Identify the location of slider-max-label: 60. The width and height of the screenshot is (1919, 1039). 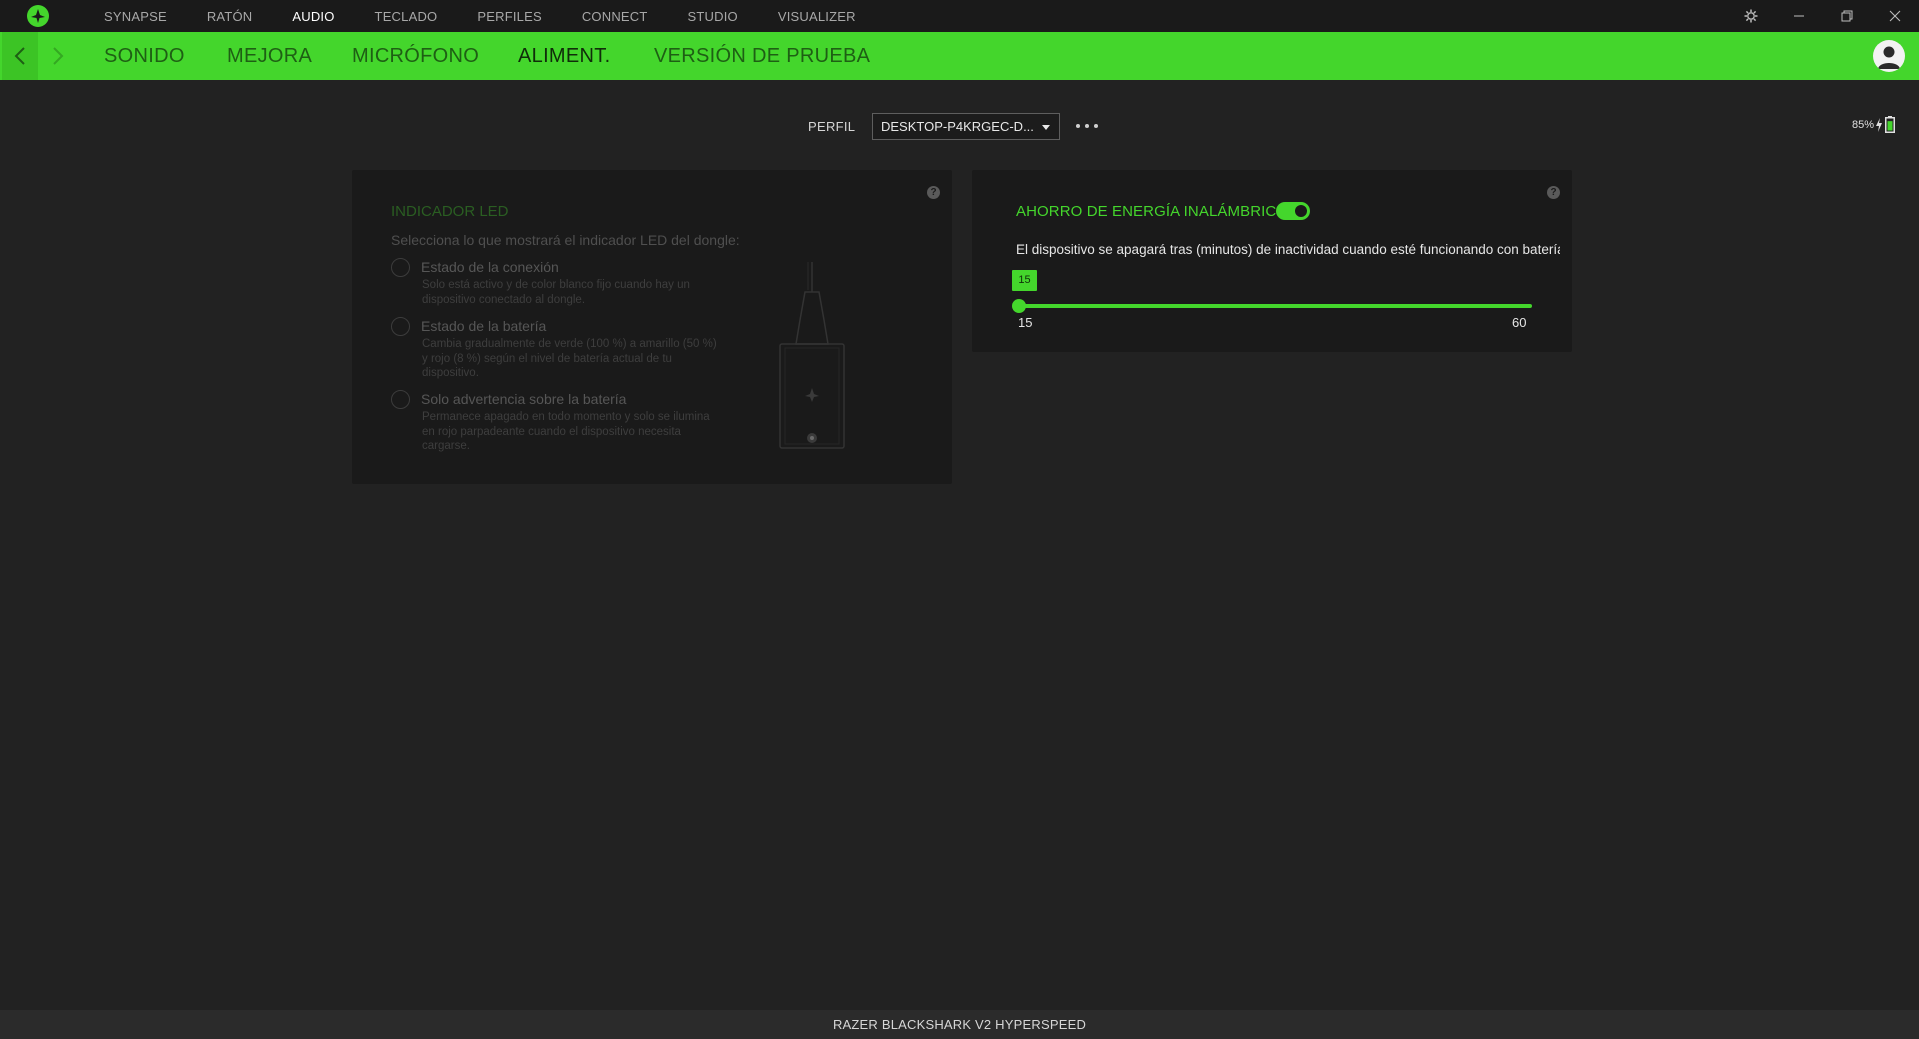
(1519, 322).